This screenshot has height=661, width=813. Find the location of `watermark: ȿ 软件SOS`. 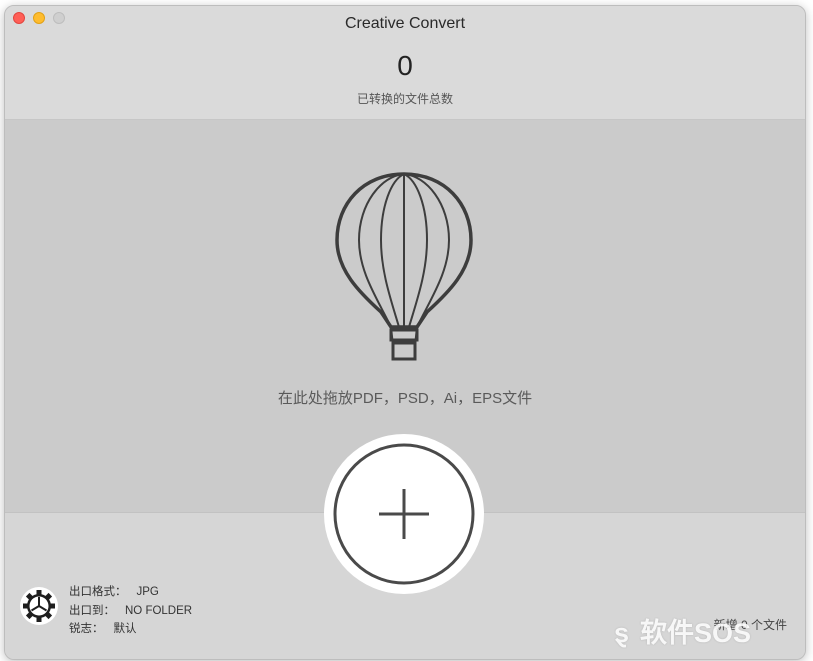

watermark: ȿ 软件SOS is located at coordinates (682, 630).